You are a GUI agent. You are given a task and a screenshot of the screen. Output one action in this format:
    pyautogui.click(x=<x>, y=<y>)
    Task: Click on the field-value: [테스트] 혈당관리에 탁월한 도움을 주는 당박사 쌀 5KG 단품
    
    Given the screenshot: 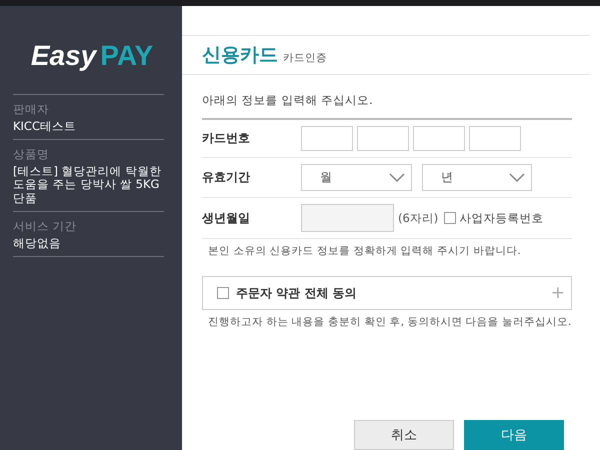 What is the action you would take?
    pyautogui.click(x=87, y=185)
    